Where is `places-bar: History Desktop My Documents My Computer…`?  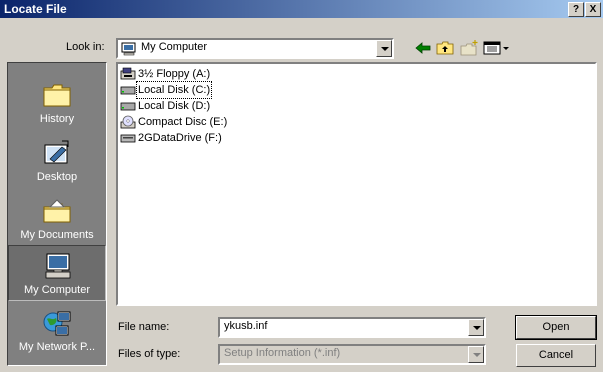 places-bar: History Desktop My Documents My Computer… is located at coordinates (57, 214).